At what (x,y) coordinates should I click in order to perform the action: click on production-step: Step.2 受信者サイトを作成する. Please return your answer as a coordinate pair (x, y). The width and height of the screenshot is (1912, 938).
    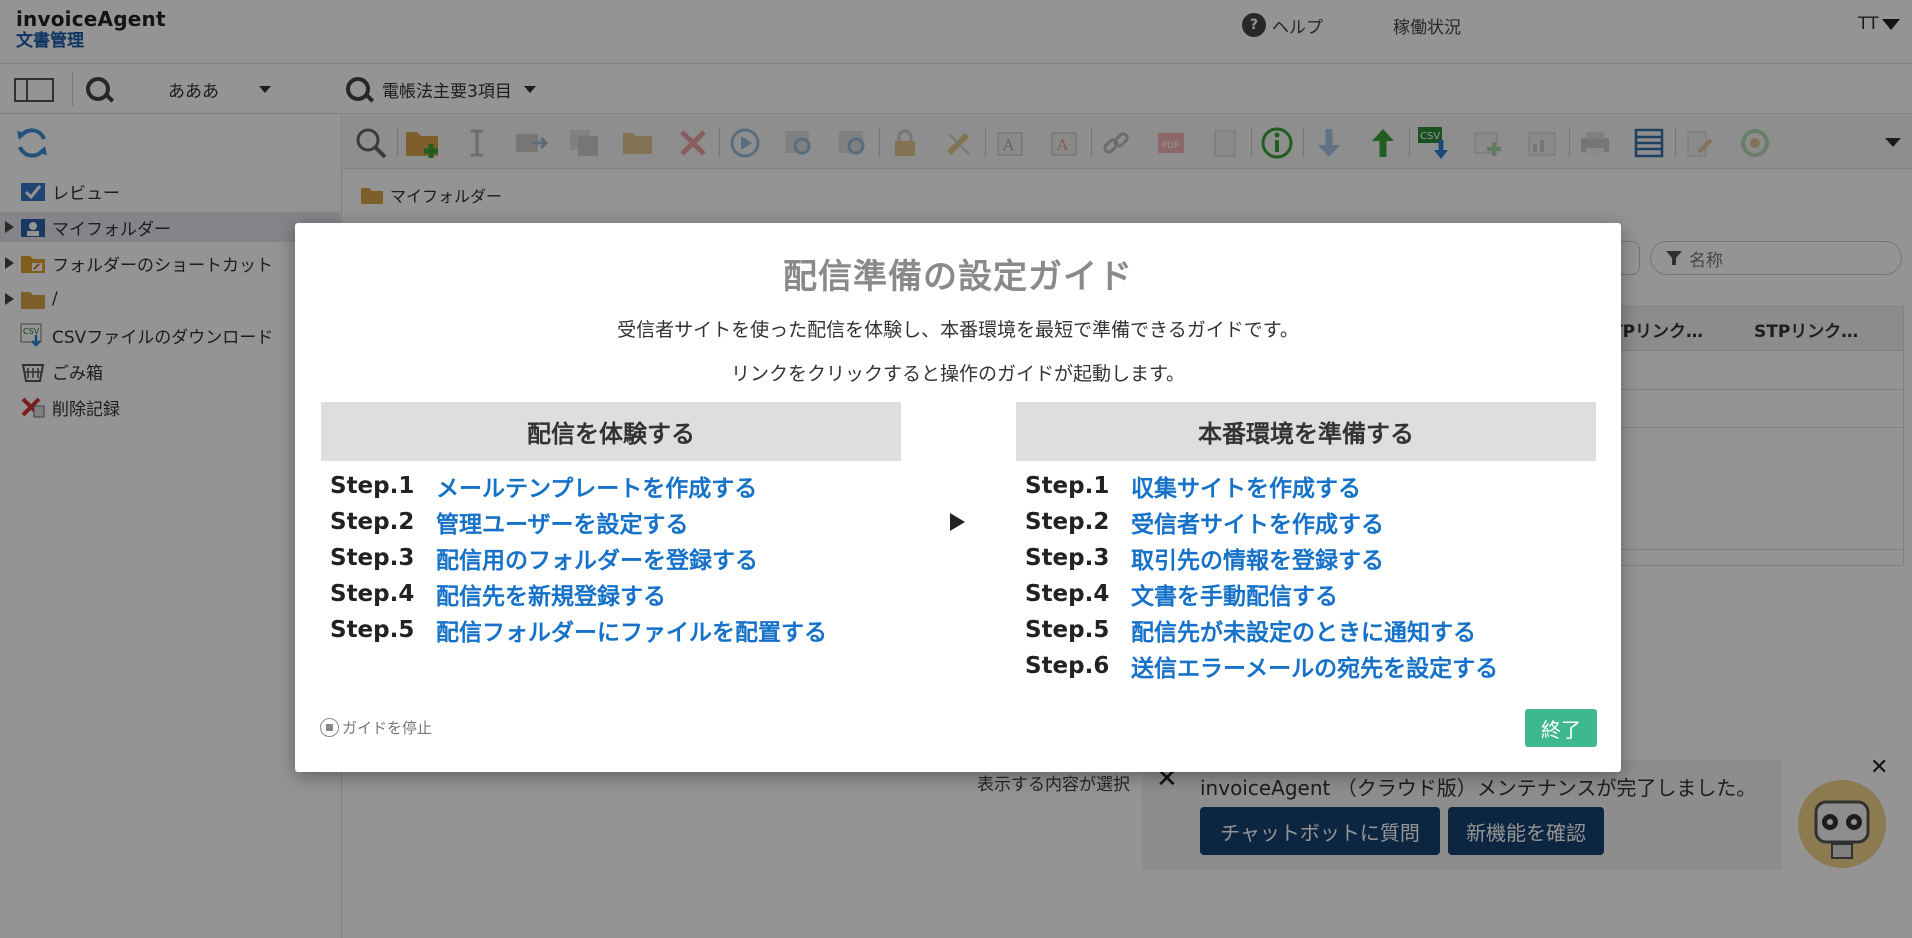
    Looking at the image, I should click on (1204, 522).